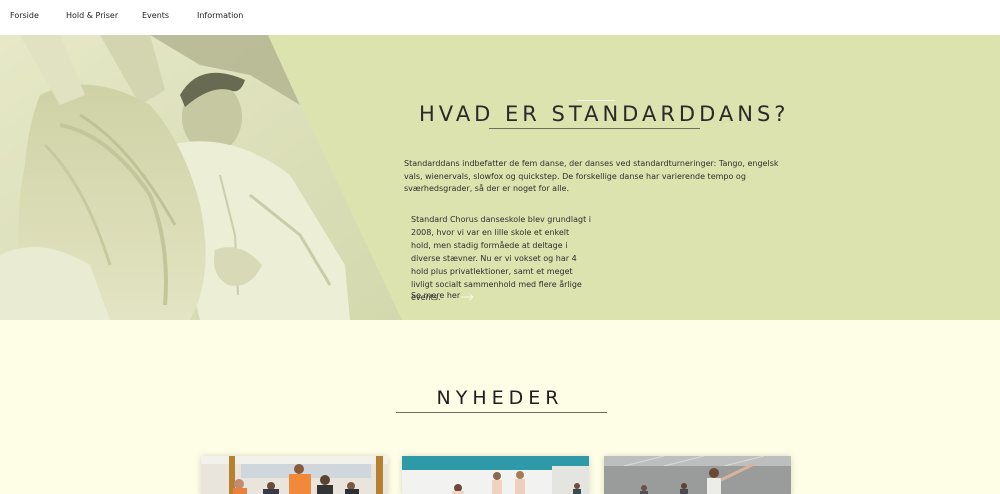  What do you see at coordinates (604, 114) in the screenshot?
I see `hero-title: HVAD ER STANDARDDANS?` at bounding box center [604, 114].